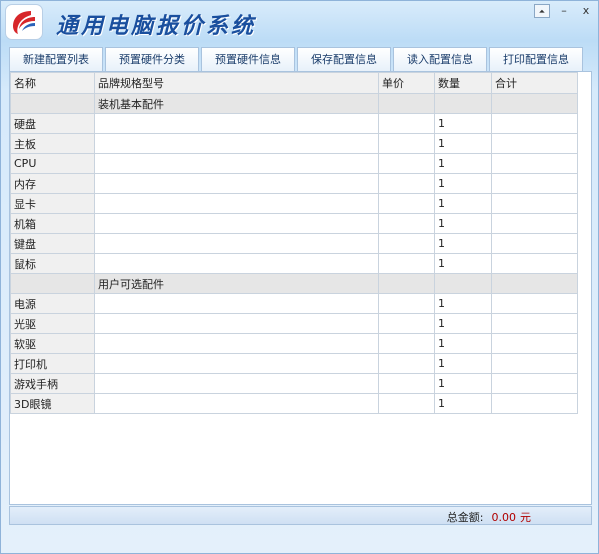 Image resolution: width=599 pixels, height=554 pixels. What do you see at coordinates (52, 383) in the screenshot?
I see `cell-name: 游戏手柄` at bounding box center [52, 383].